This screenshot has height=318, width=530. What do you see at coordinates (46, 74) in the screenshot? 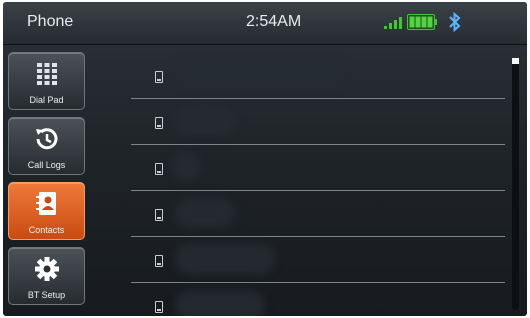
I see `dial-pad-icon` at bounding box center [46, 74].